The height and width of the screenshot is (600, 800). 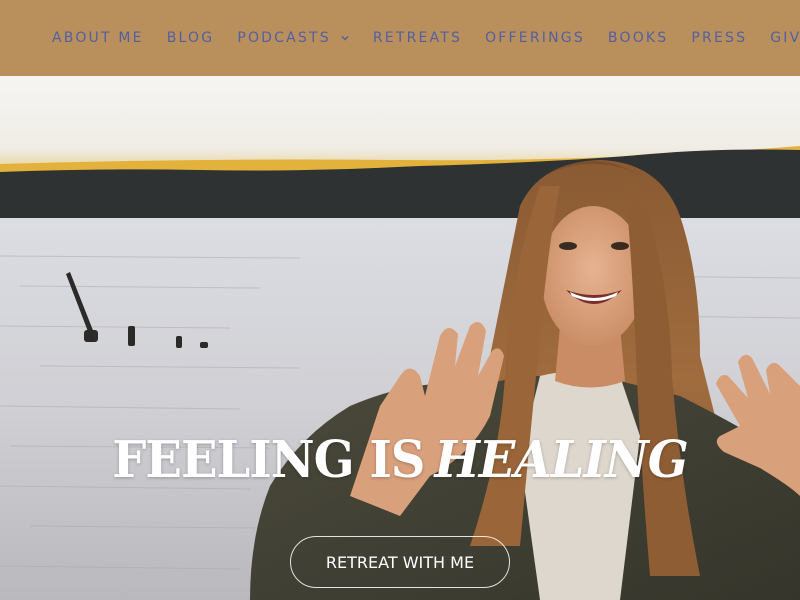 What do you see at coordinates (345, 38) in the screenshot?
I see `chevron-down-icon` at bounding box center [345, 38].